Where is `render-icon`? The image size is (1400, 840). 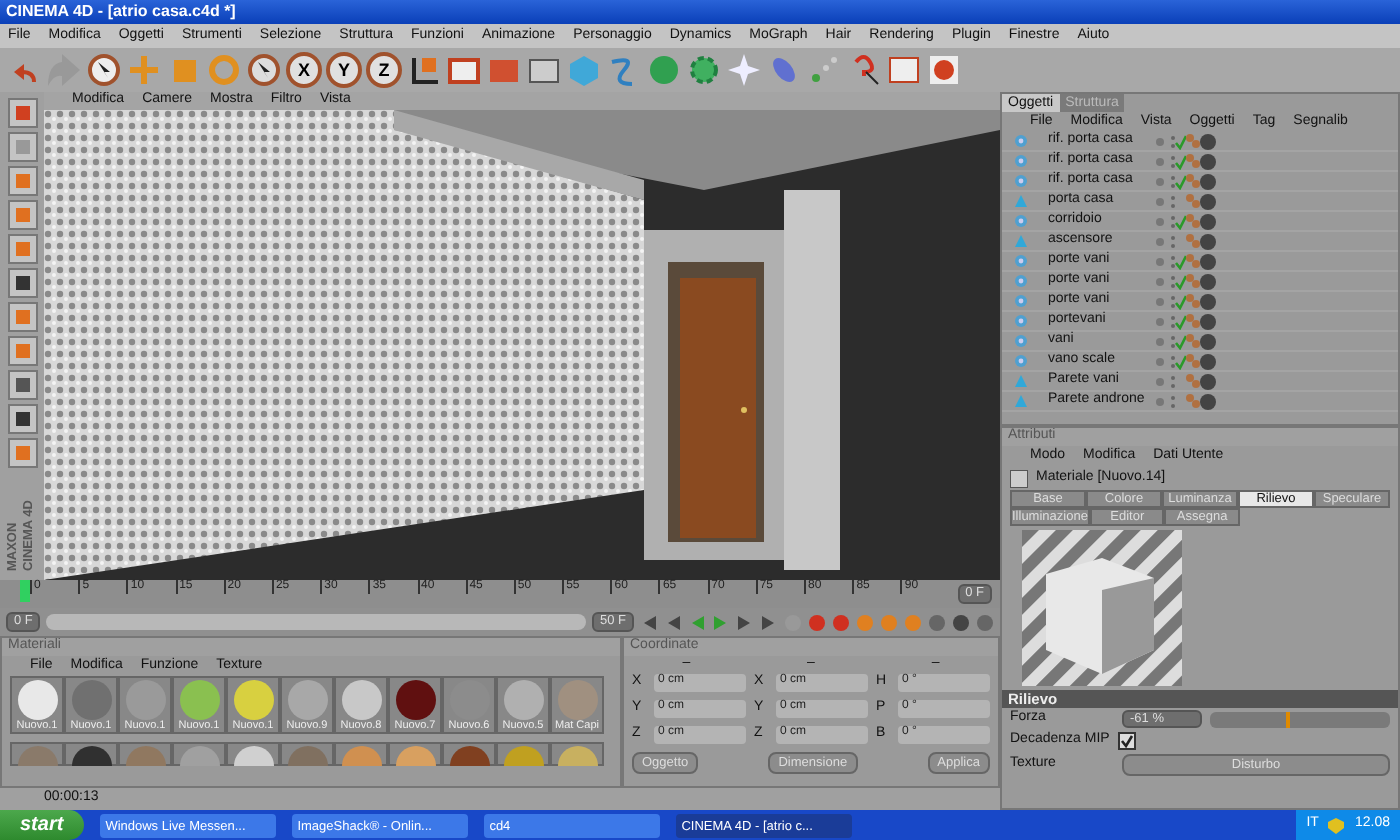
render-icon is located at coordinates (944, 70).